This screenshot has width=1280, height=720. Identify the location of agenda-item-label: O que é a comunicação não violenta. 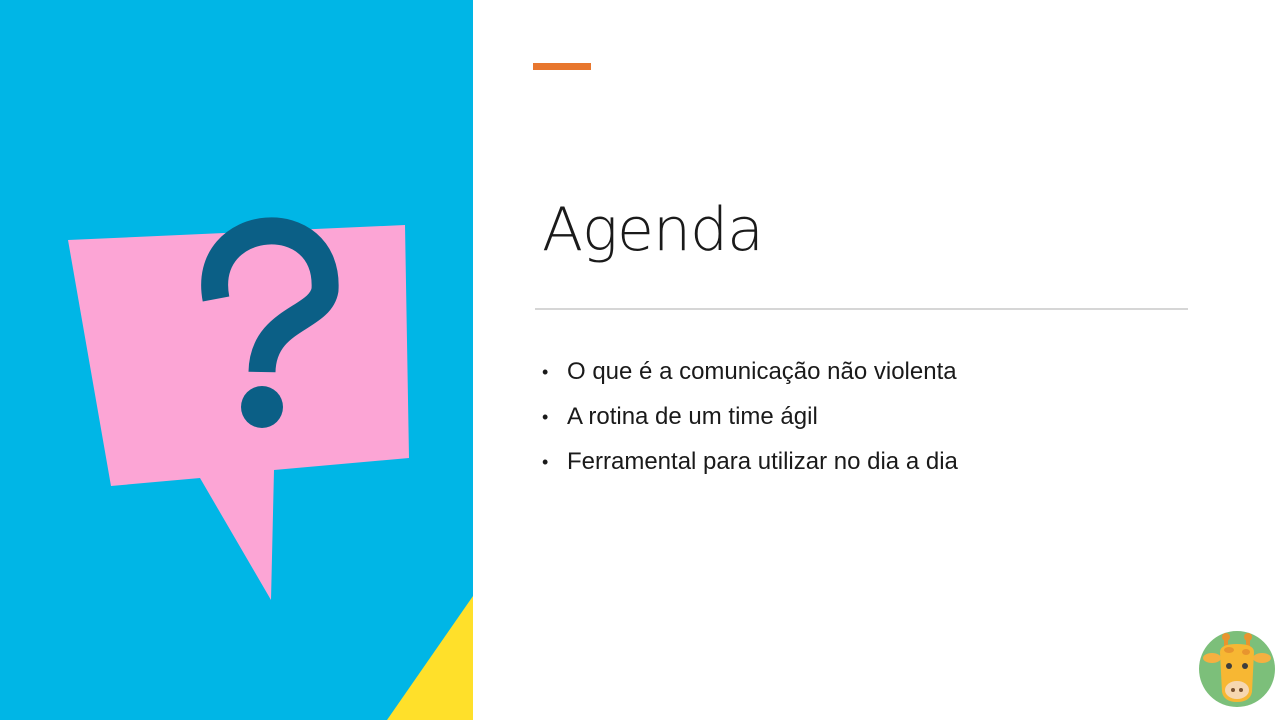
(762, 371).